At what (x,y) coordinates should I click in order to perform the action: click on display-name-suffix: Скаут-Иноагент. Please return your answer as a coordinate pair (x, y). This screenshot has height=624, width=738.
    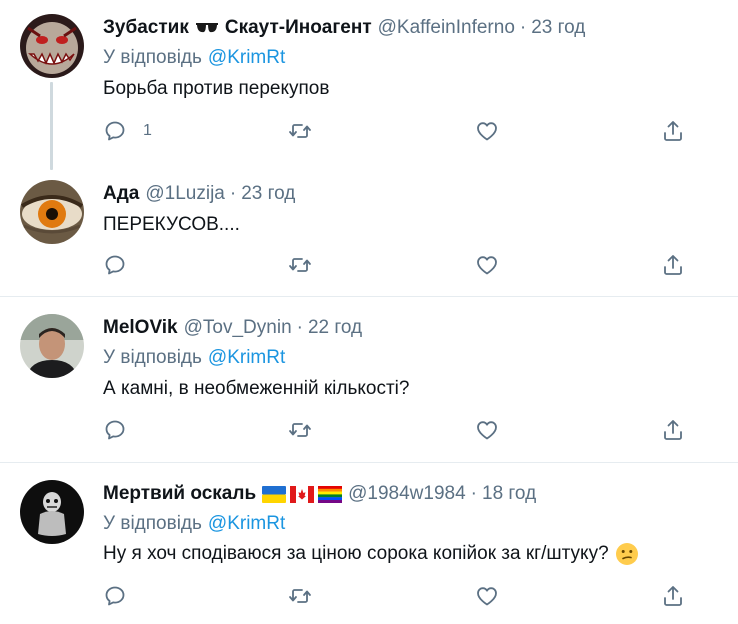
    Looking at the image, I should click on (298, 28).